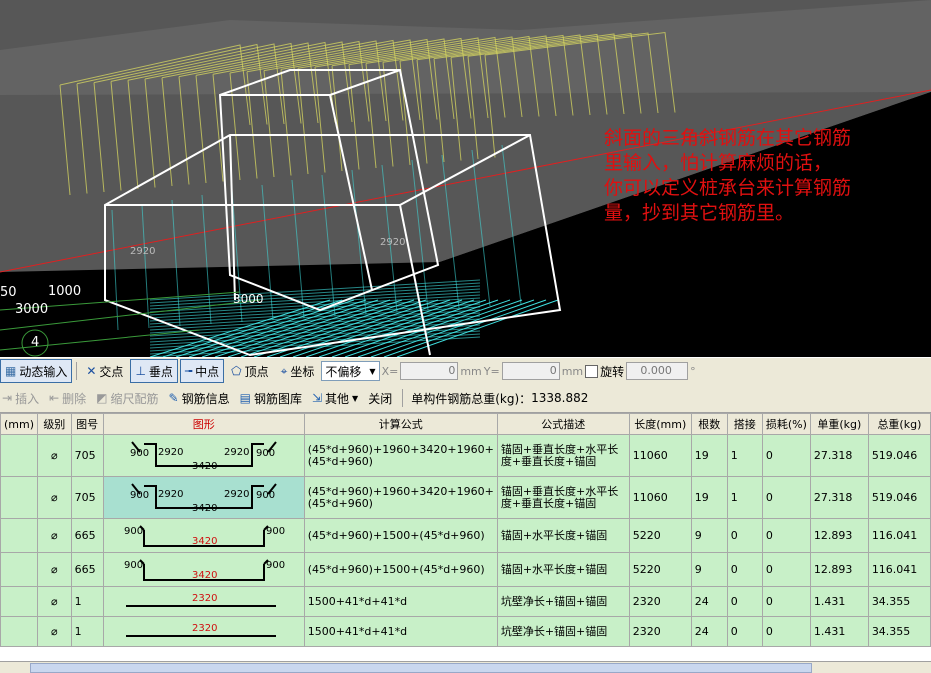 This screenshot has width=931, height=673. I want to click on col-header-lap: 搭接, so click(744, 424).